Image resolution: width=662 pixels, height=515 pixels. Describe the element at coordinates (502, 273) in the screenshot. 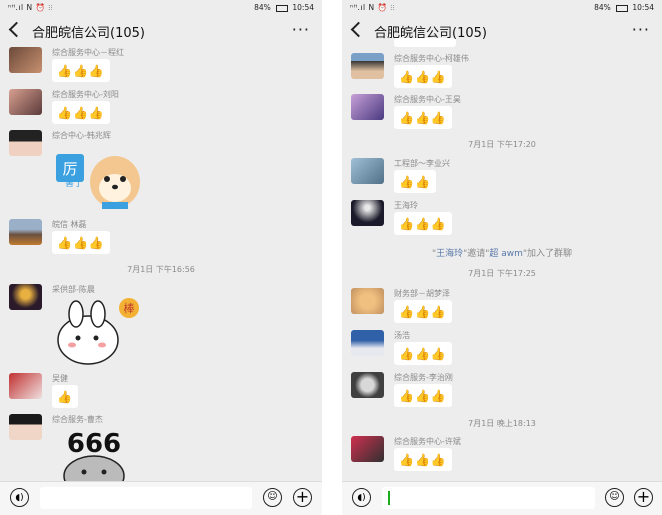

I see `timestamp: 7月1日 下午17:25` at that location.